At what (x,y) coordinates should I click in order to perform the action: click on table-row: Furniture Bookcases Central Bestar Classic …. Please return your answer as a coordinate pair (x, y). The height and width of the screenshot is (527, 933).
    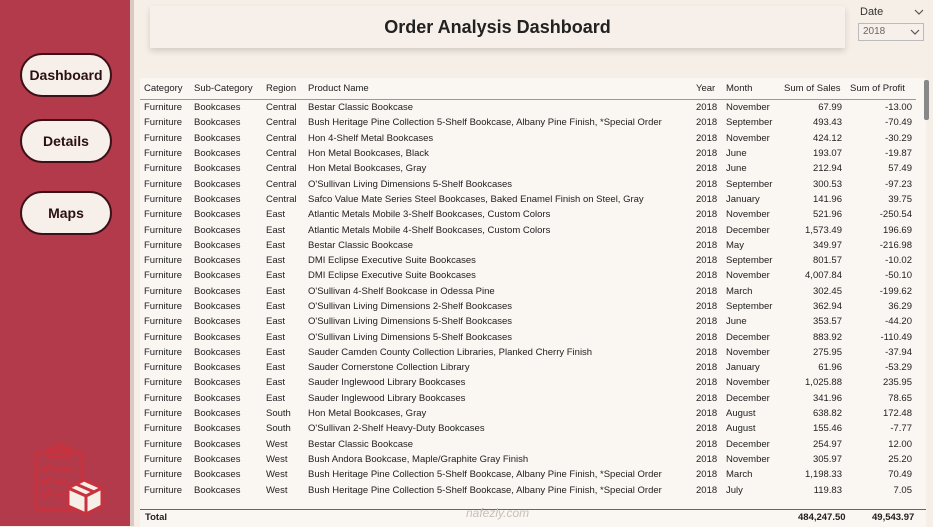
    Looking at the image, I should click on (528, 108).